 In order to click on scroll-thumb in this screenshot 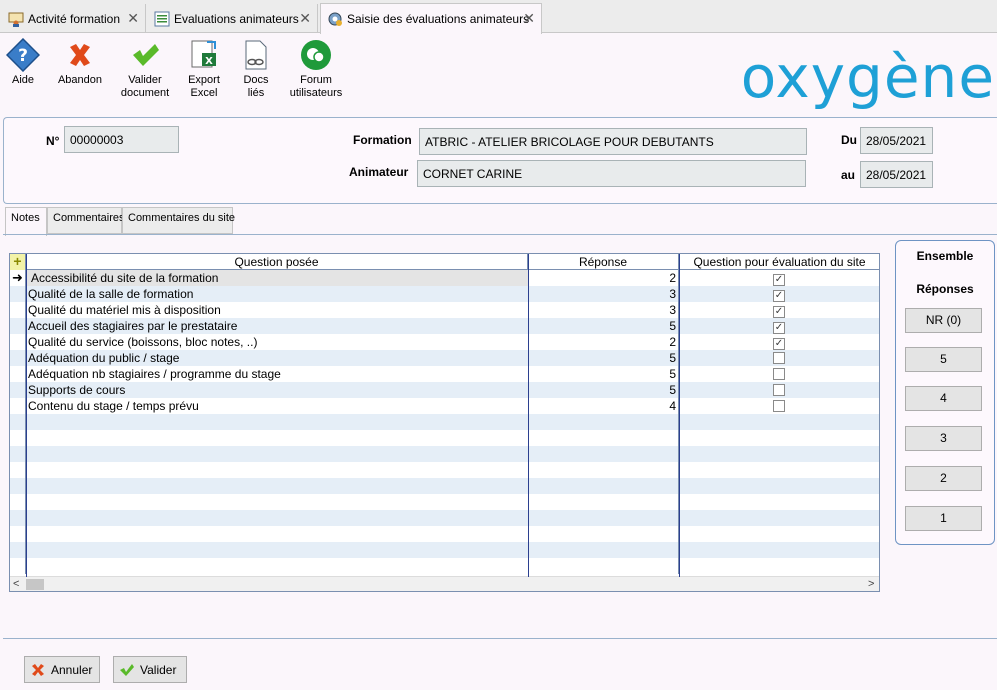, I will do `click(35, 584)`.